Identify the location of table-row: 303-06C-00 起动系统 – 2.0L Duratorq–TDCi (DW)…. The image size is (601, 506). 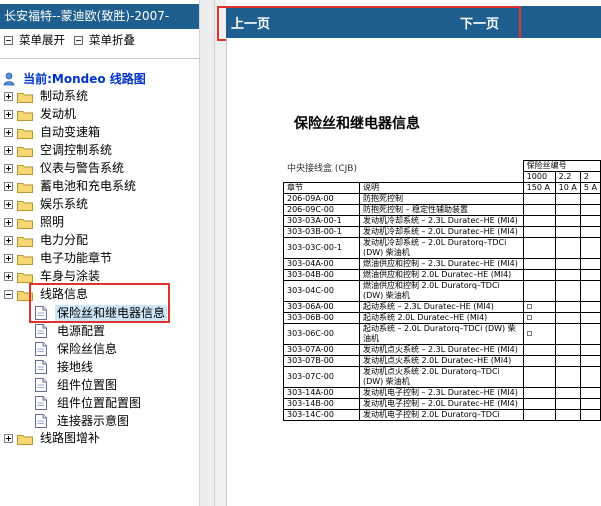
(442, 334).